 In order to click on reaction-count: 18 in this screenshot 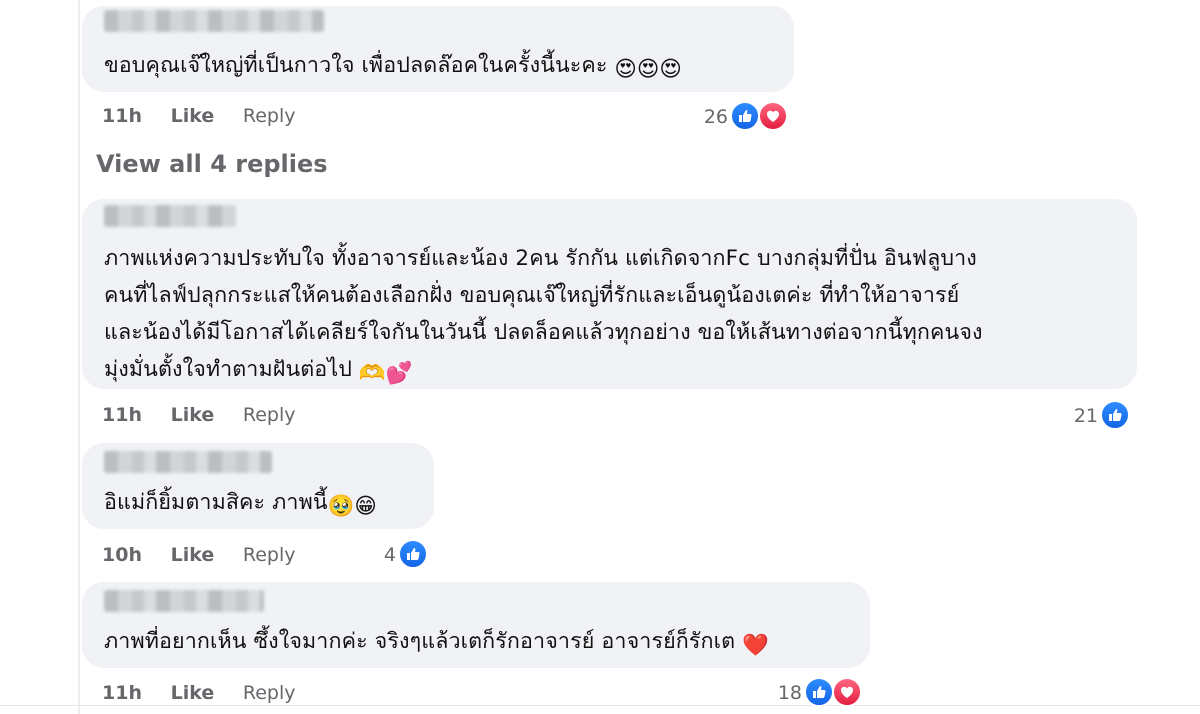, I will do `click(784, 693)`.